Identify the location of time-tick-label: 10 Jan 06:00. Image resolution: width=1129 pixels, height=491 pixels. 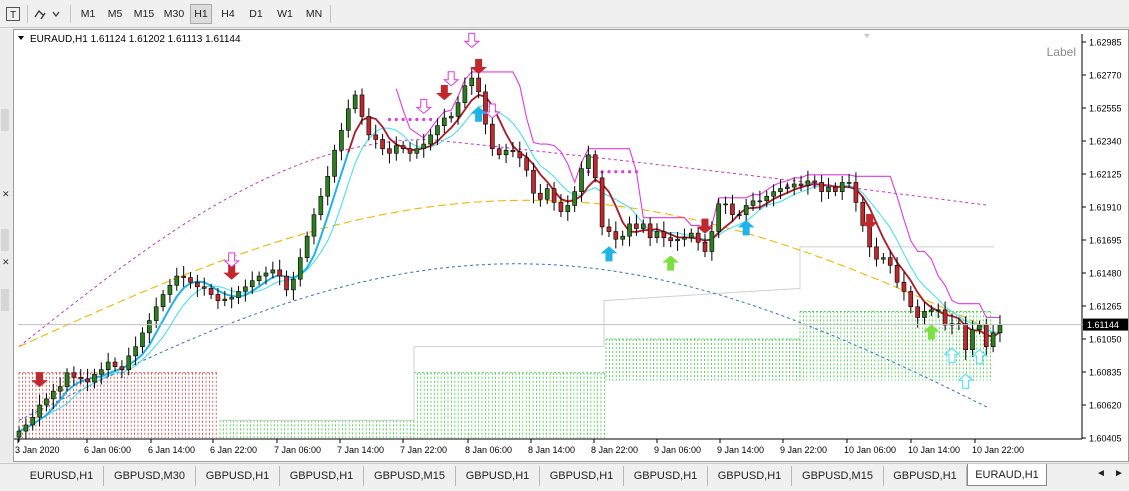
(870, 450).